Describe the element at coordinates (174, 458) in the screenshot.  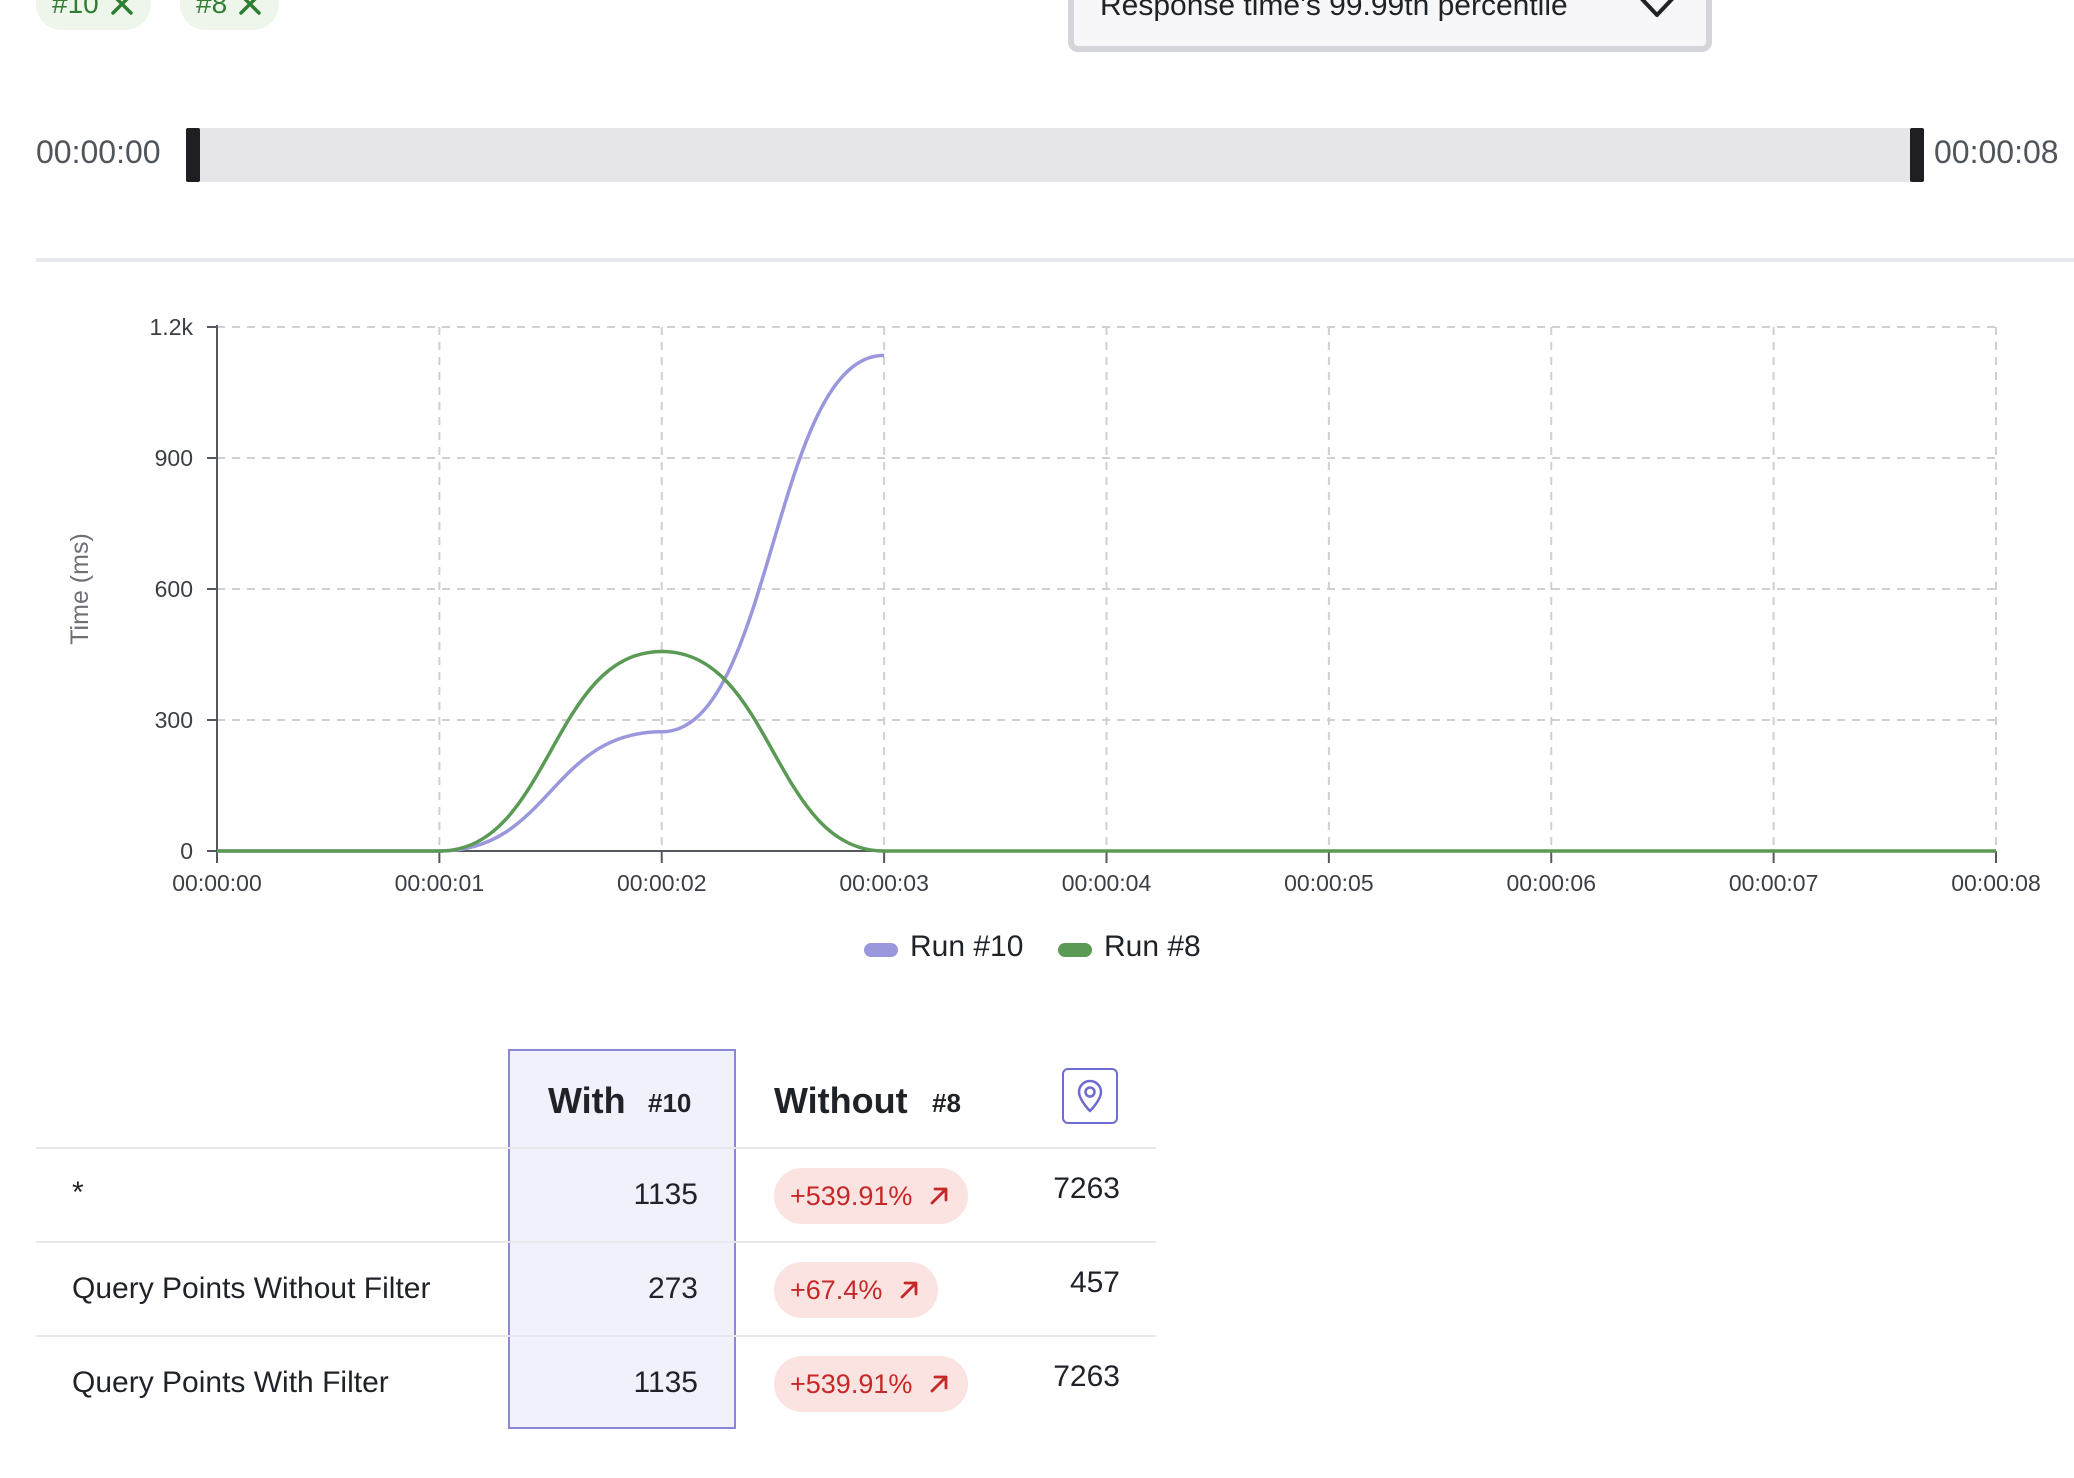
I see `y-tick-label: 900` at that location.